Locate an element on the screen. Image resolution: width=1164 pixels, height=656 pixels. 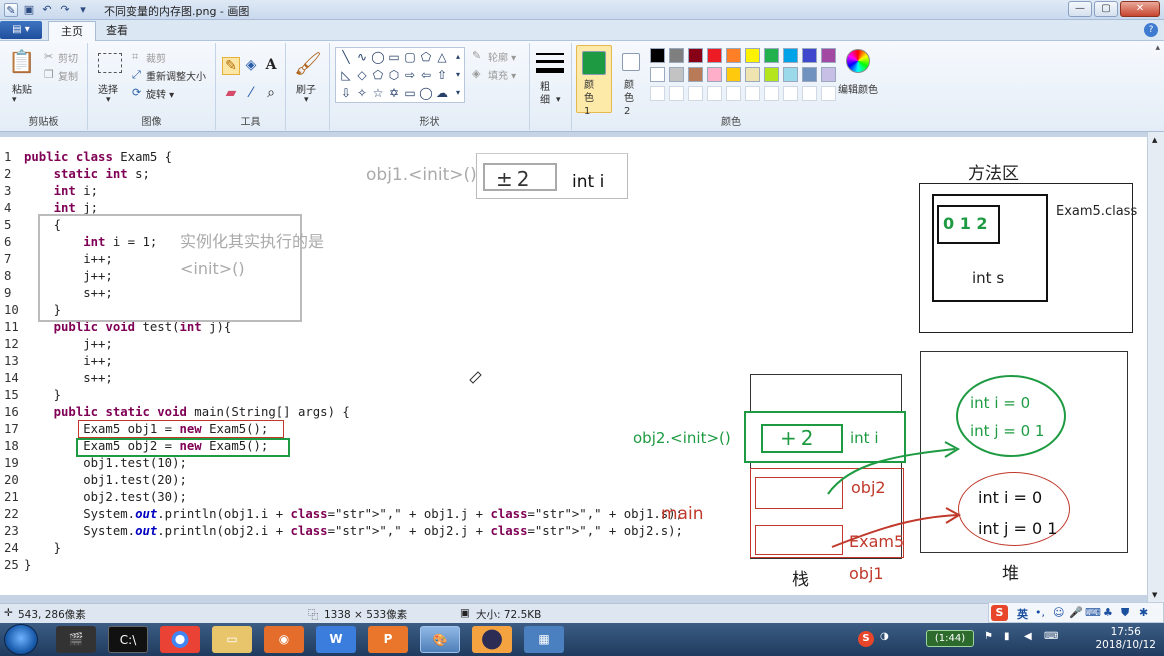
fill-button: 填充 ▾ is located at coordinates (502, 74).